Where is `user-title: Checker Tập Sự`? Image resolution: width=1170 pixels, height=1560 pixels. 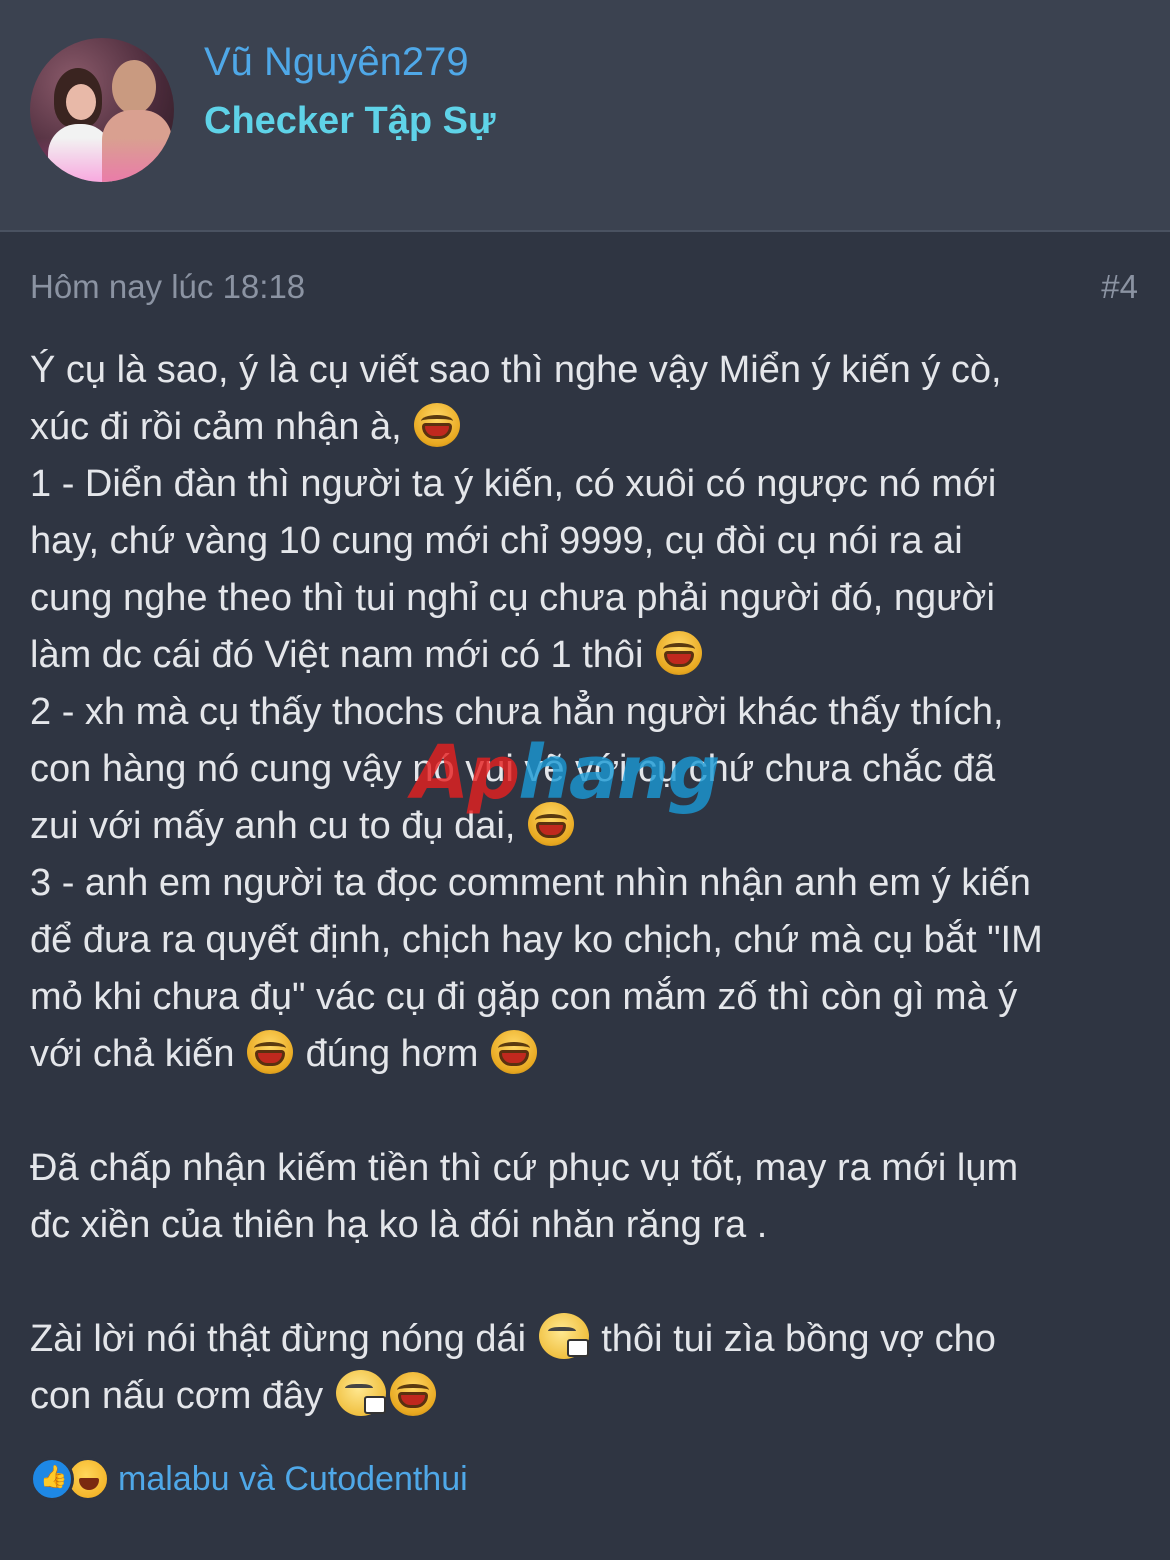
user-title: Checker Tập Sự is located at coordinates (350, 121).